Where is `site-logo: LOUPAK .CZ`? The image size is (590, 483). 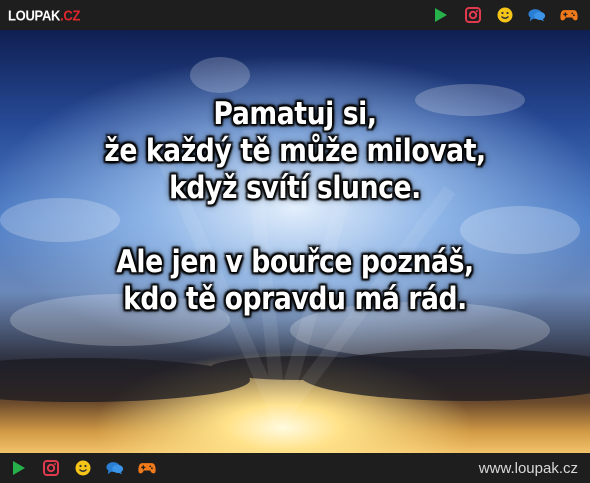
site-logo: LOUPAK .CZ is located at coordinates (44, 14).